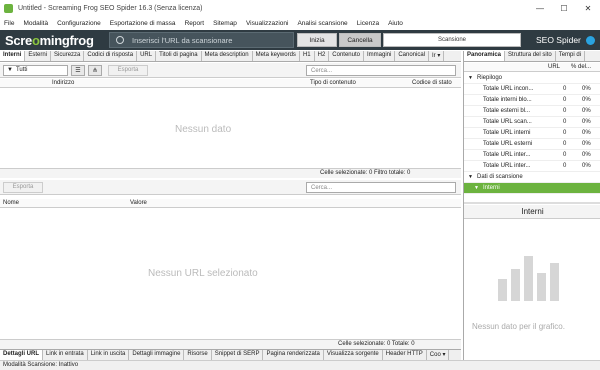 The height and width of the screenshot is (370, 600). Describe the element at coordinates (395, 23) in the screenshot. I see `menu-help: Aiuto` at that location.